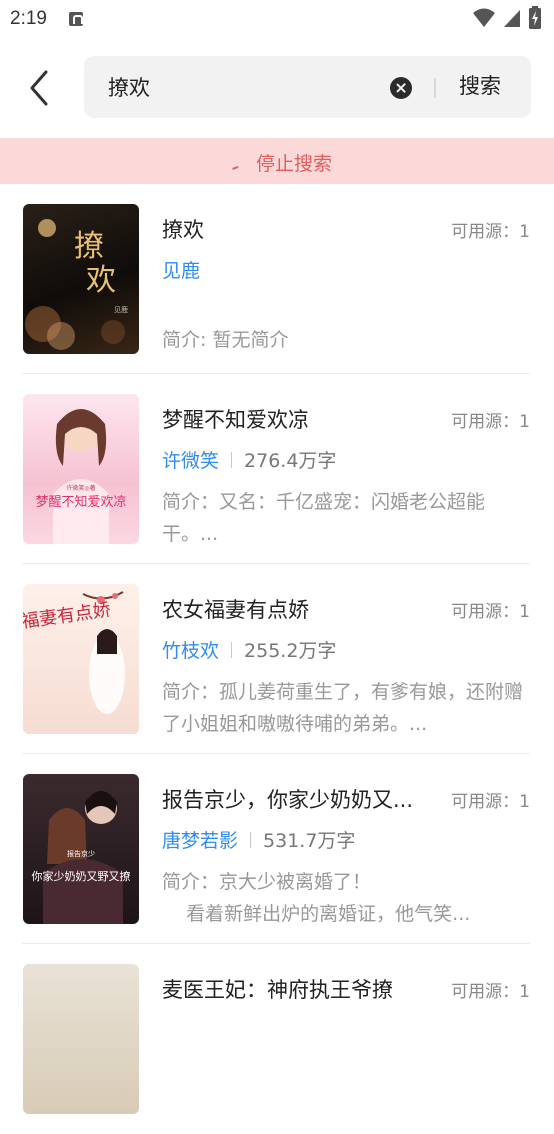 The height and width of the screenshot is (1134, 554). What do you see at coordinates (290, 461) in the screenshot?
I see `word-count: 276.4万字` at bounding box center [290, 461].